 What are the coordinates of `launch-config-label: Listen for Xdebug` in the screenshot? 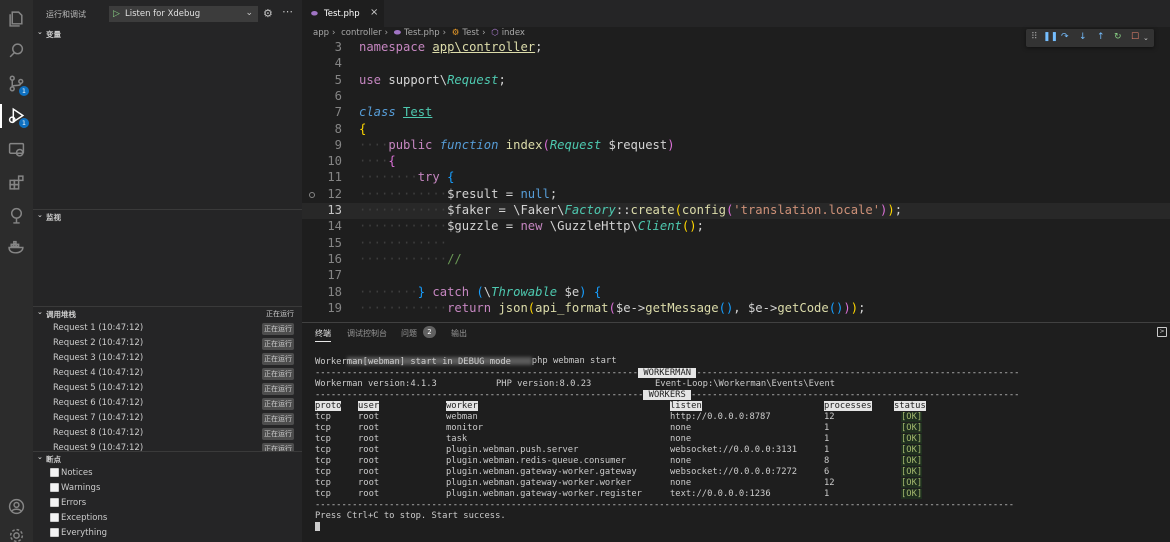 It's located at (163, 14).